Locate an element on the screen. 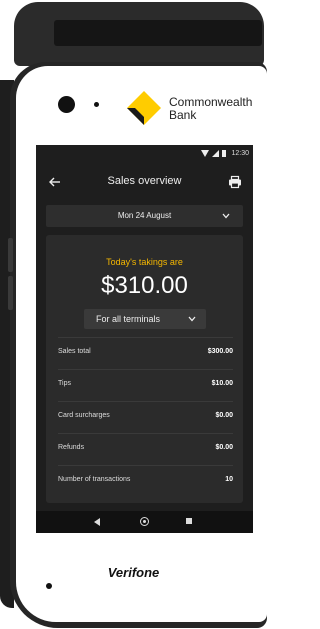 The width and height of the screenshot is (320, 629). printer-top is located at coordinates (139, 34).